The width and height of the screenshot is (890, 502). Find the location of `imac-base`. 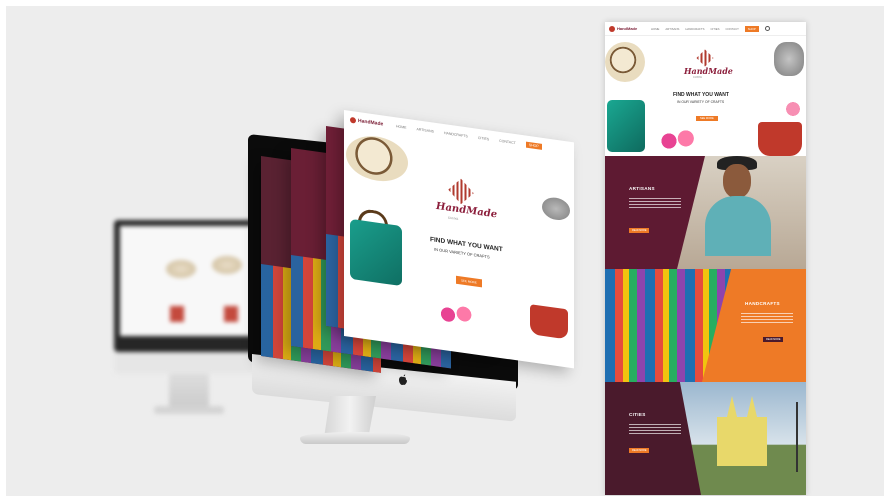

imac-base is located at coordinates (355, 438).